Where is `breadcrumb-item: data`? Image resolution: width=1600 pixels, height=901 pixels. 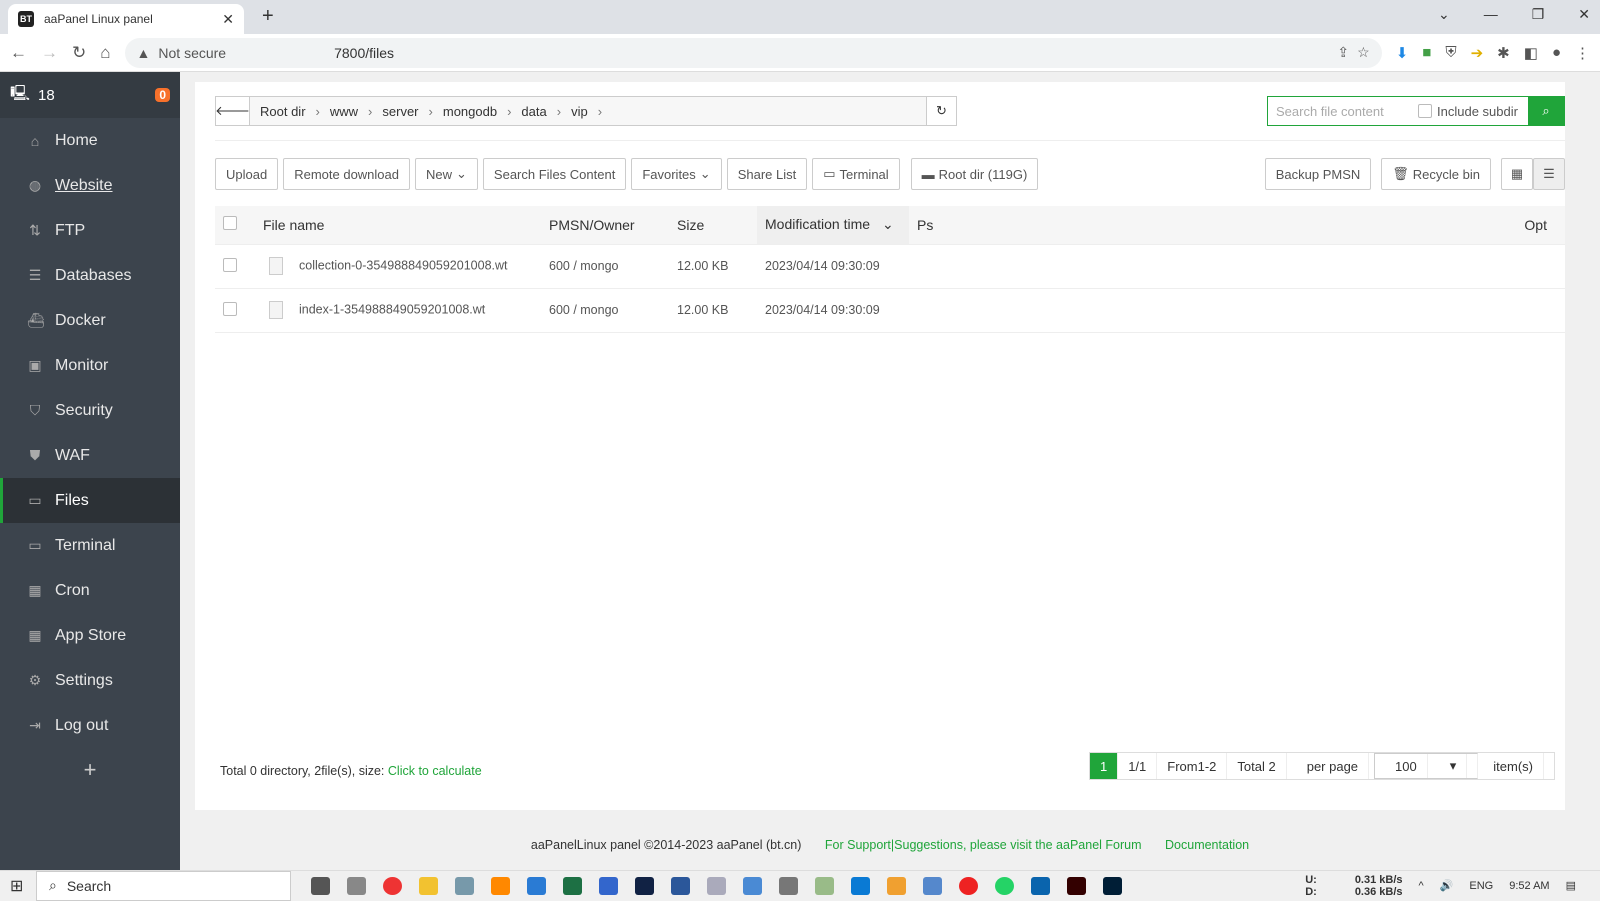
breadcrumb-item: data is located at coordinates (533, 111).